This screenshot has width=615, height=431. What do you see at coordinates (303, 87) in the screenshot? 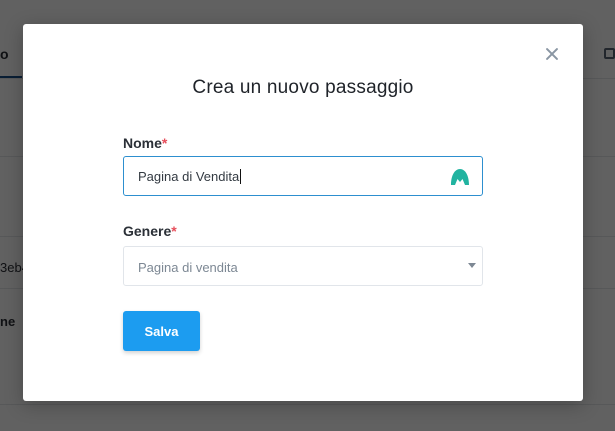
I see `modal-title: Crea un nuovo passaggio` at bounding box center [303, 87].